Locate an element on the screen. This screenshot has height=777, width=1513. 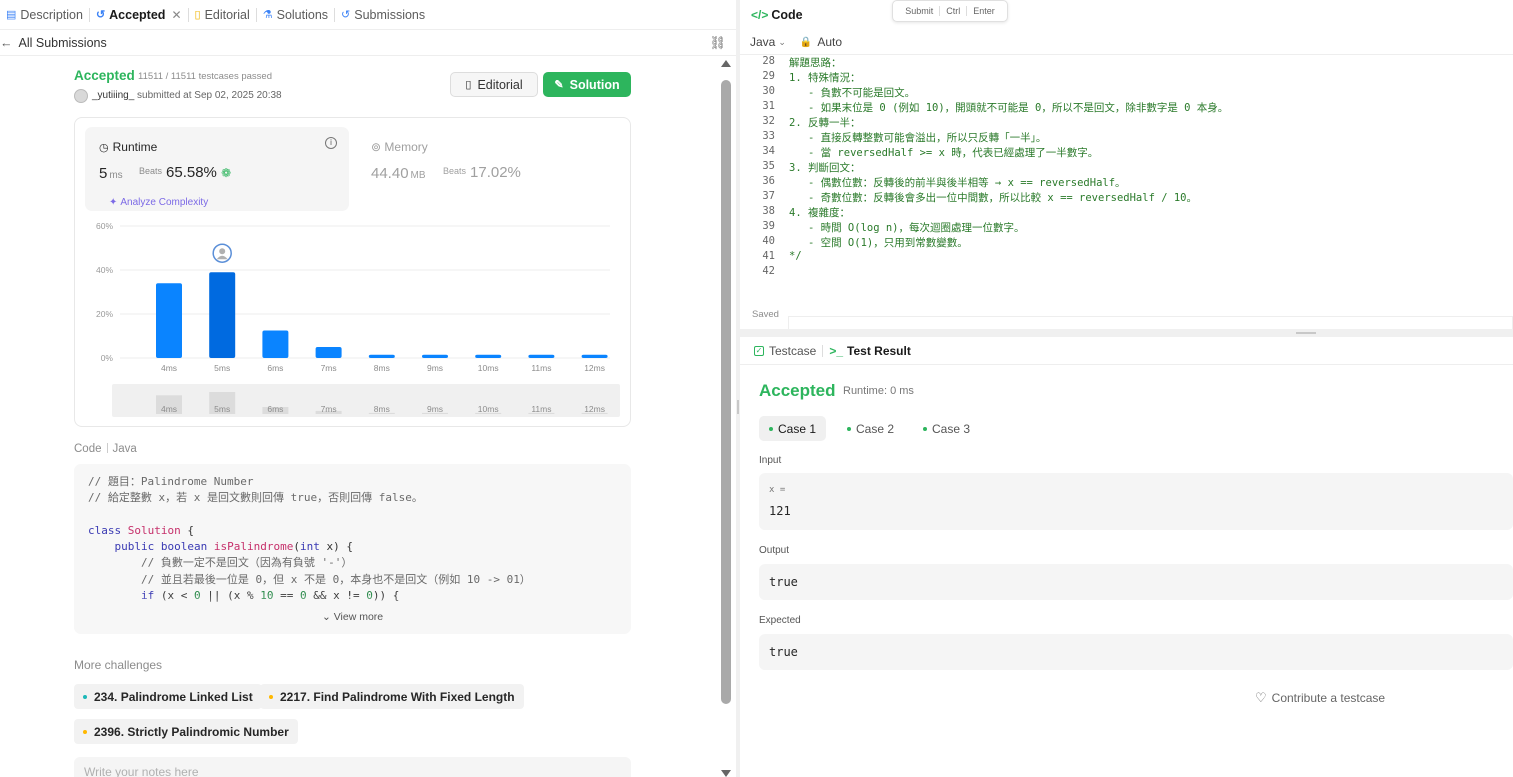
scrollbar-thumb is located at coordinates (726, 392).